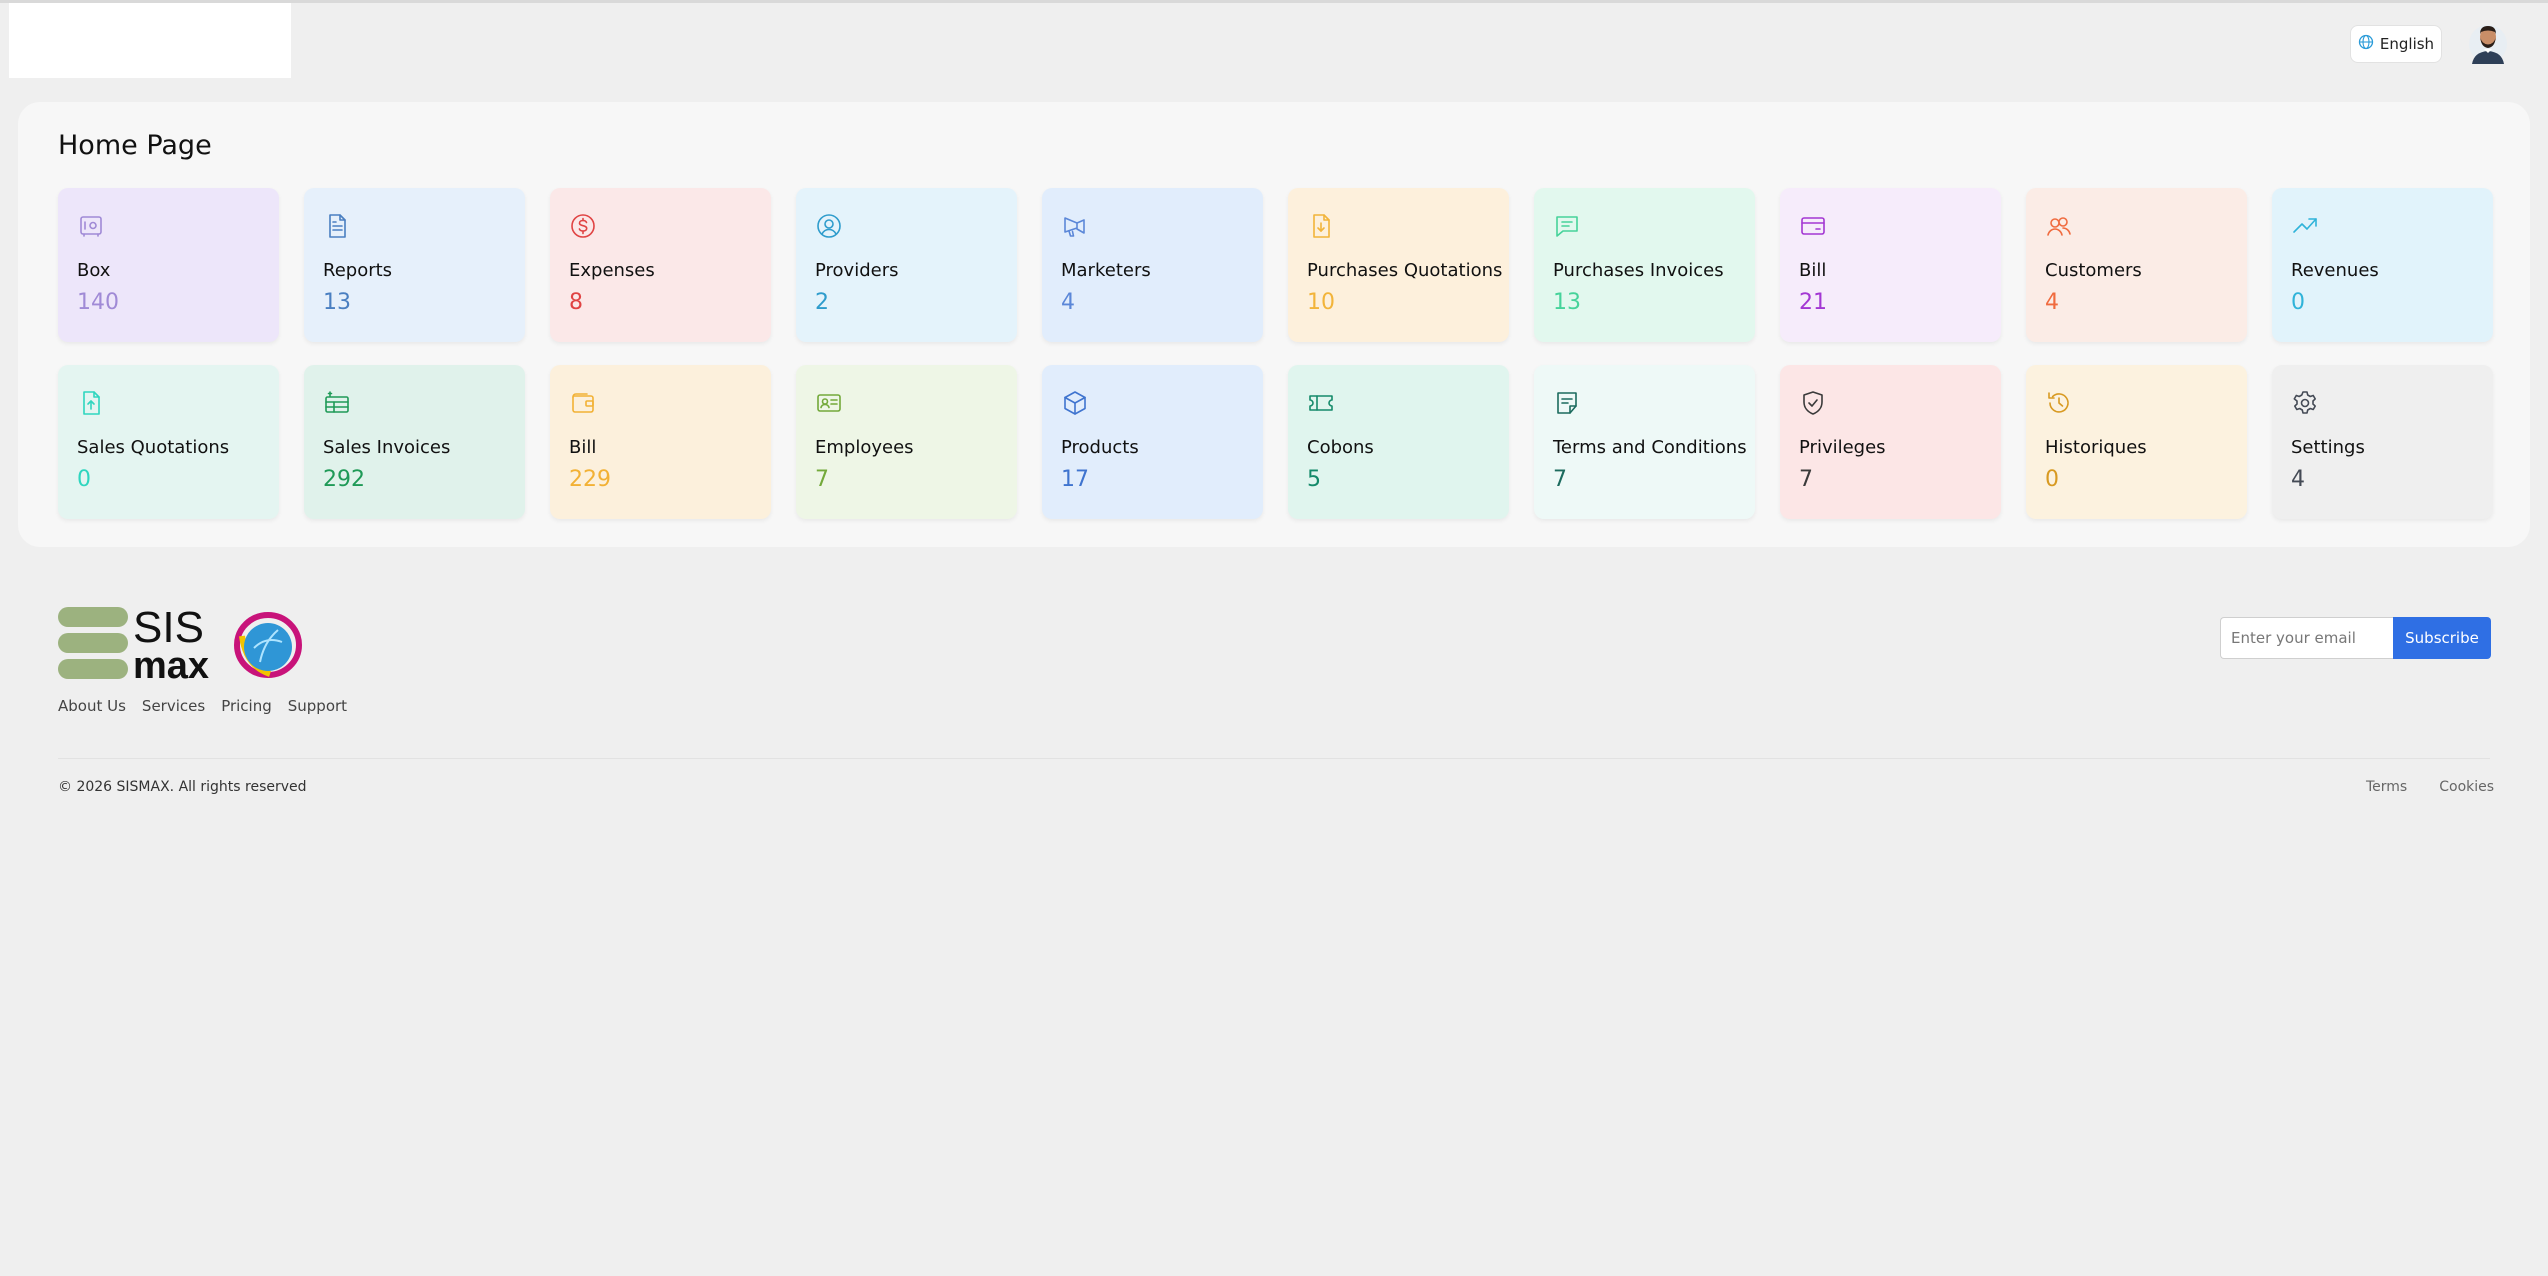 The height and width of the screenshot is (1276, 2548). What do you see at coordinates (1813, 403) in the screenshot?
I see `shield-check-icon` at bounding box center [1813, 403].